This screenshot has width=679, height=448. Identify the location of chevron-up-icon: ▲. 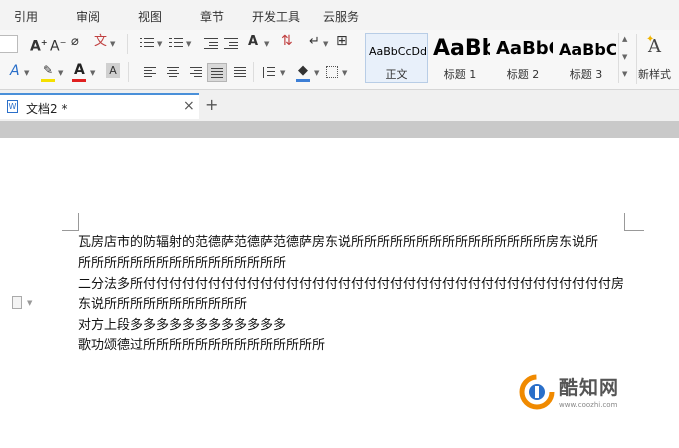
(624, 39).